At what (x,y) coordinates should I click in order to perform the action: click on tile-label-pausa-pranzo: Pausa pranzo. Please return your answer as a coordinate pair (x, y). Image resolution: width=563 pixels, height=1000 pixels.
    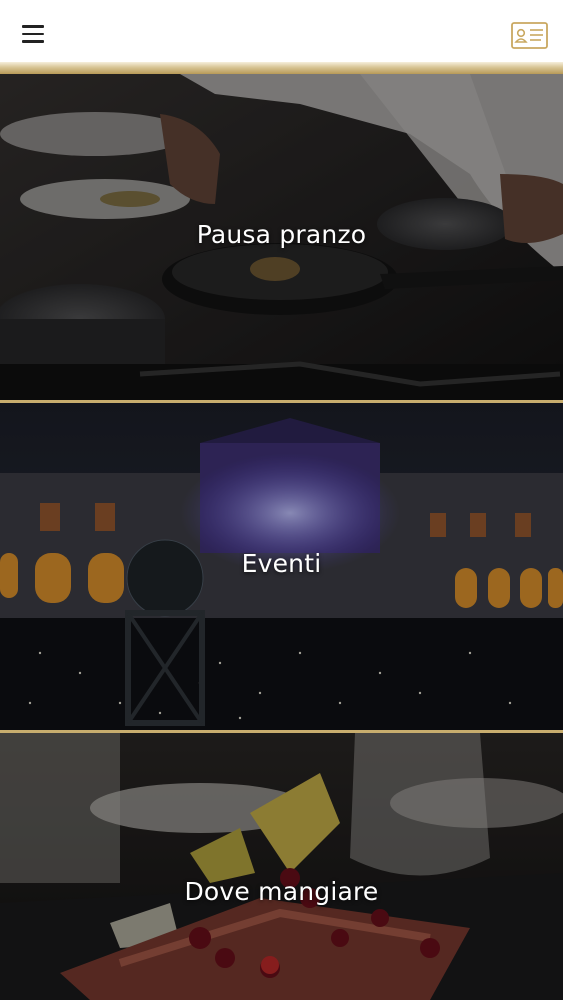
    Looking at the image, I should click on (281, 234).